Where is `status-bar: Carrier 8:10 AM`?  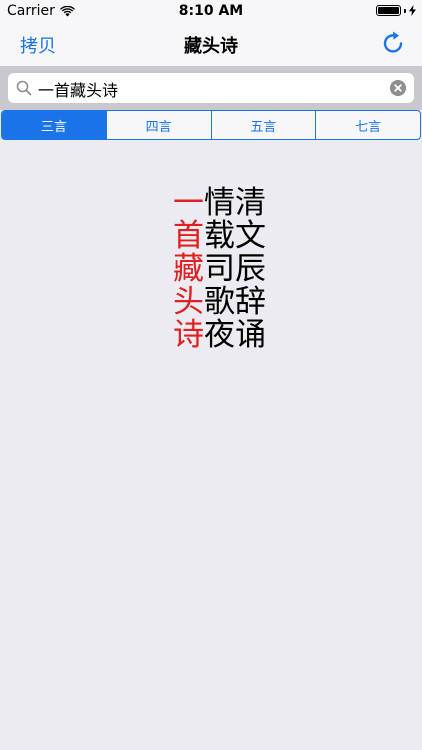 status-bar: Carrier 8:10 AM is located at coordinates (211, 11).